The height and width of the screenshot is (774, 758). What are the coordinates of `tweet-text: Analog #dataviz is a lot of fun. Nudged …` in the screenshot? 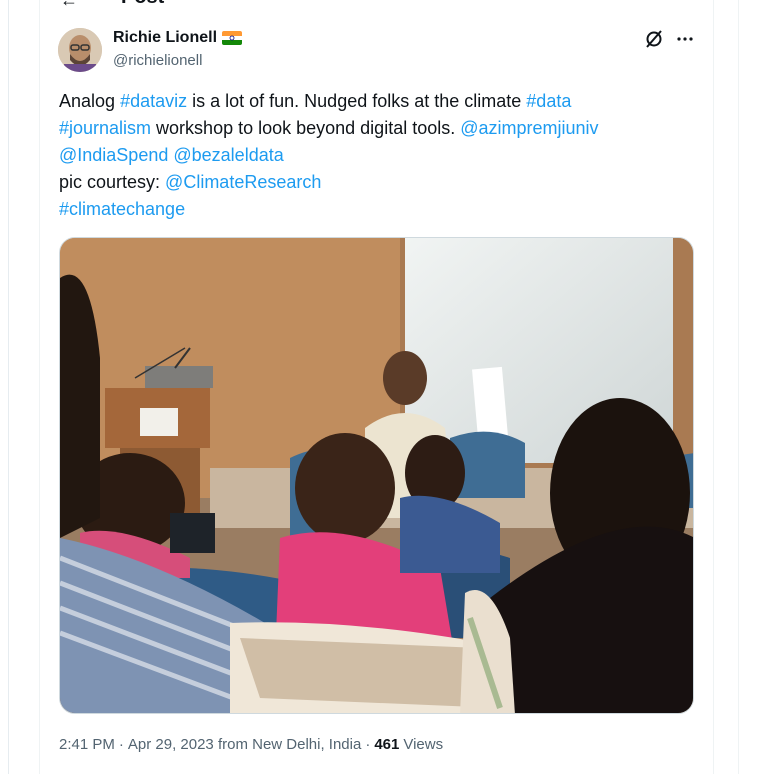 It's located at (369, 155).